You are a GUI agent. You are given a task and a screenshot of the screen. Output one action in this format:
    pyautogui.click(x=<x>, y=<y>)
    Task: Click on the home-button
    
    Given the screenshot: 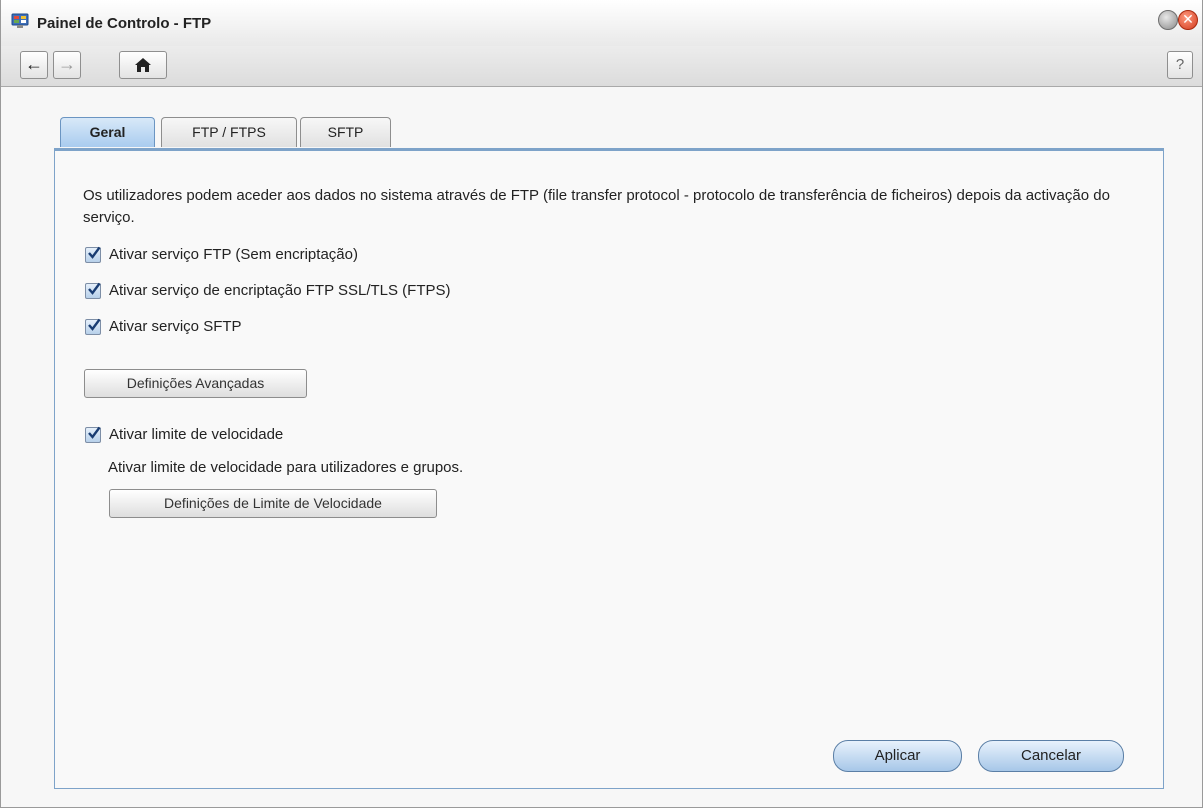 What is the action you would take?
    pyautogui.click(x=143, y=65)
    